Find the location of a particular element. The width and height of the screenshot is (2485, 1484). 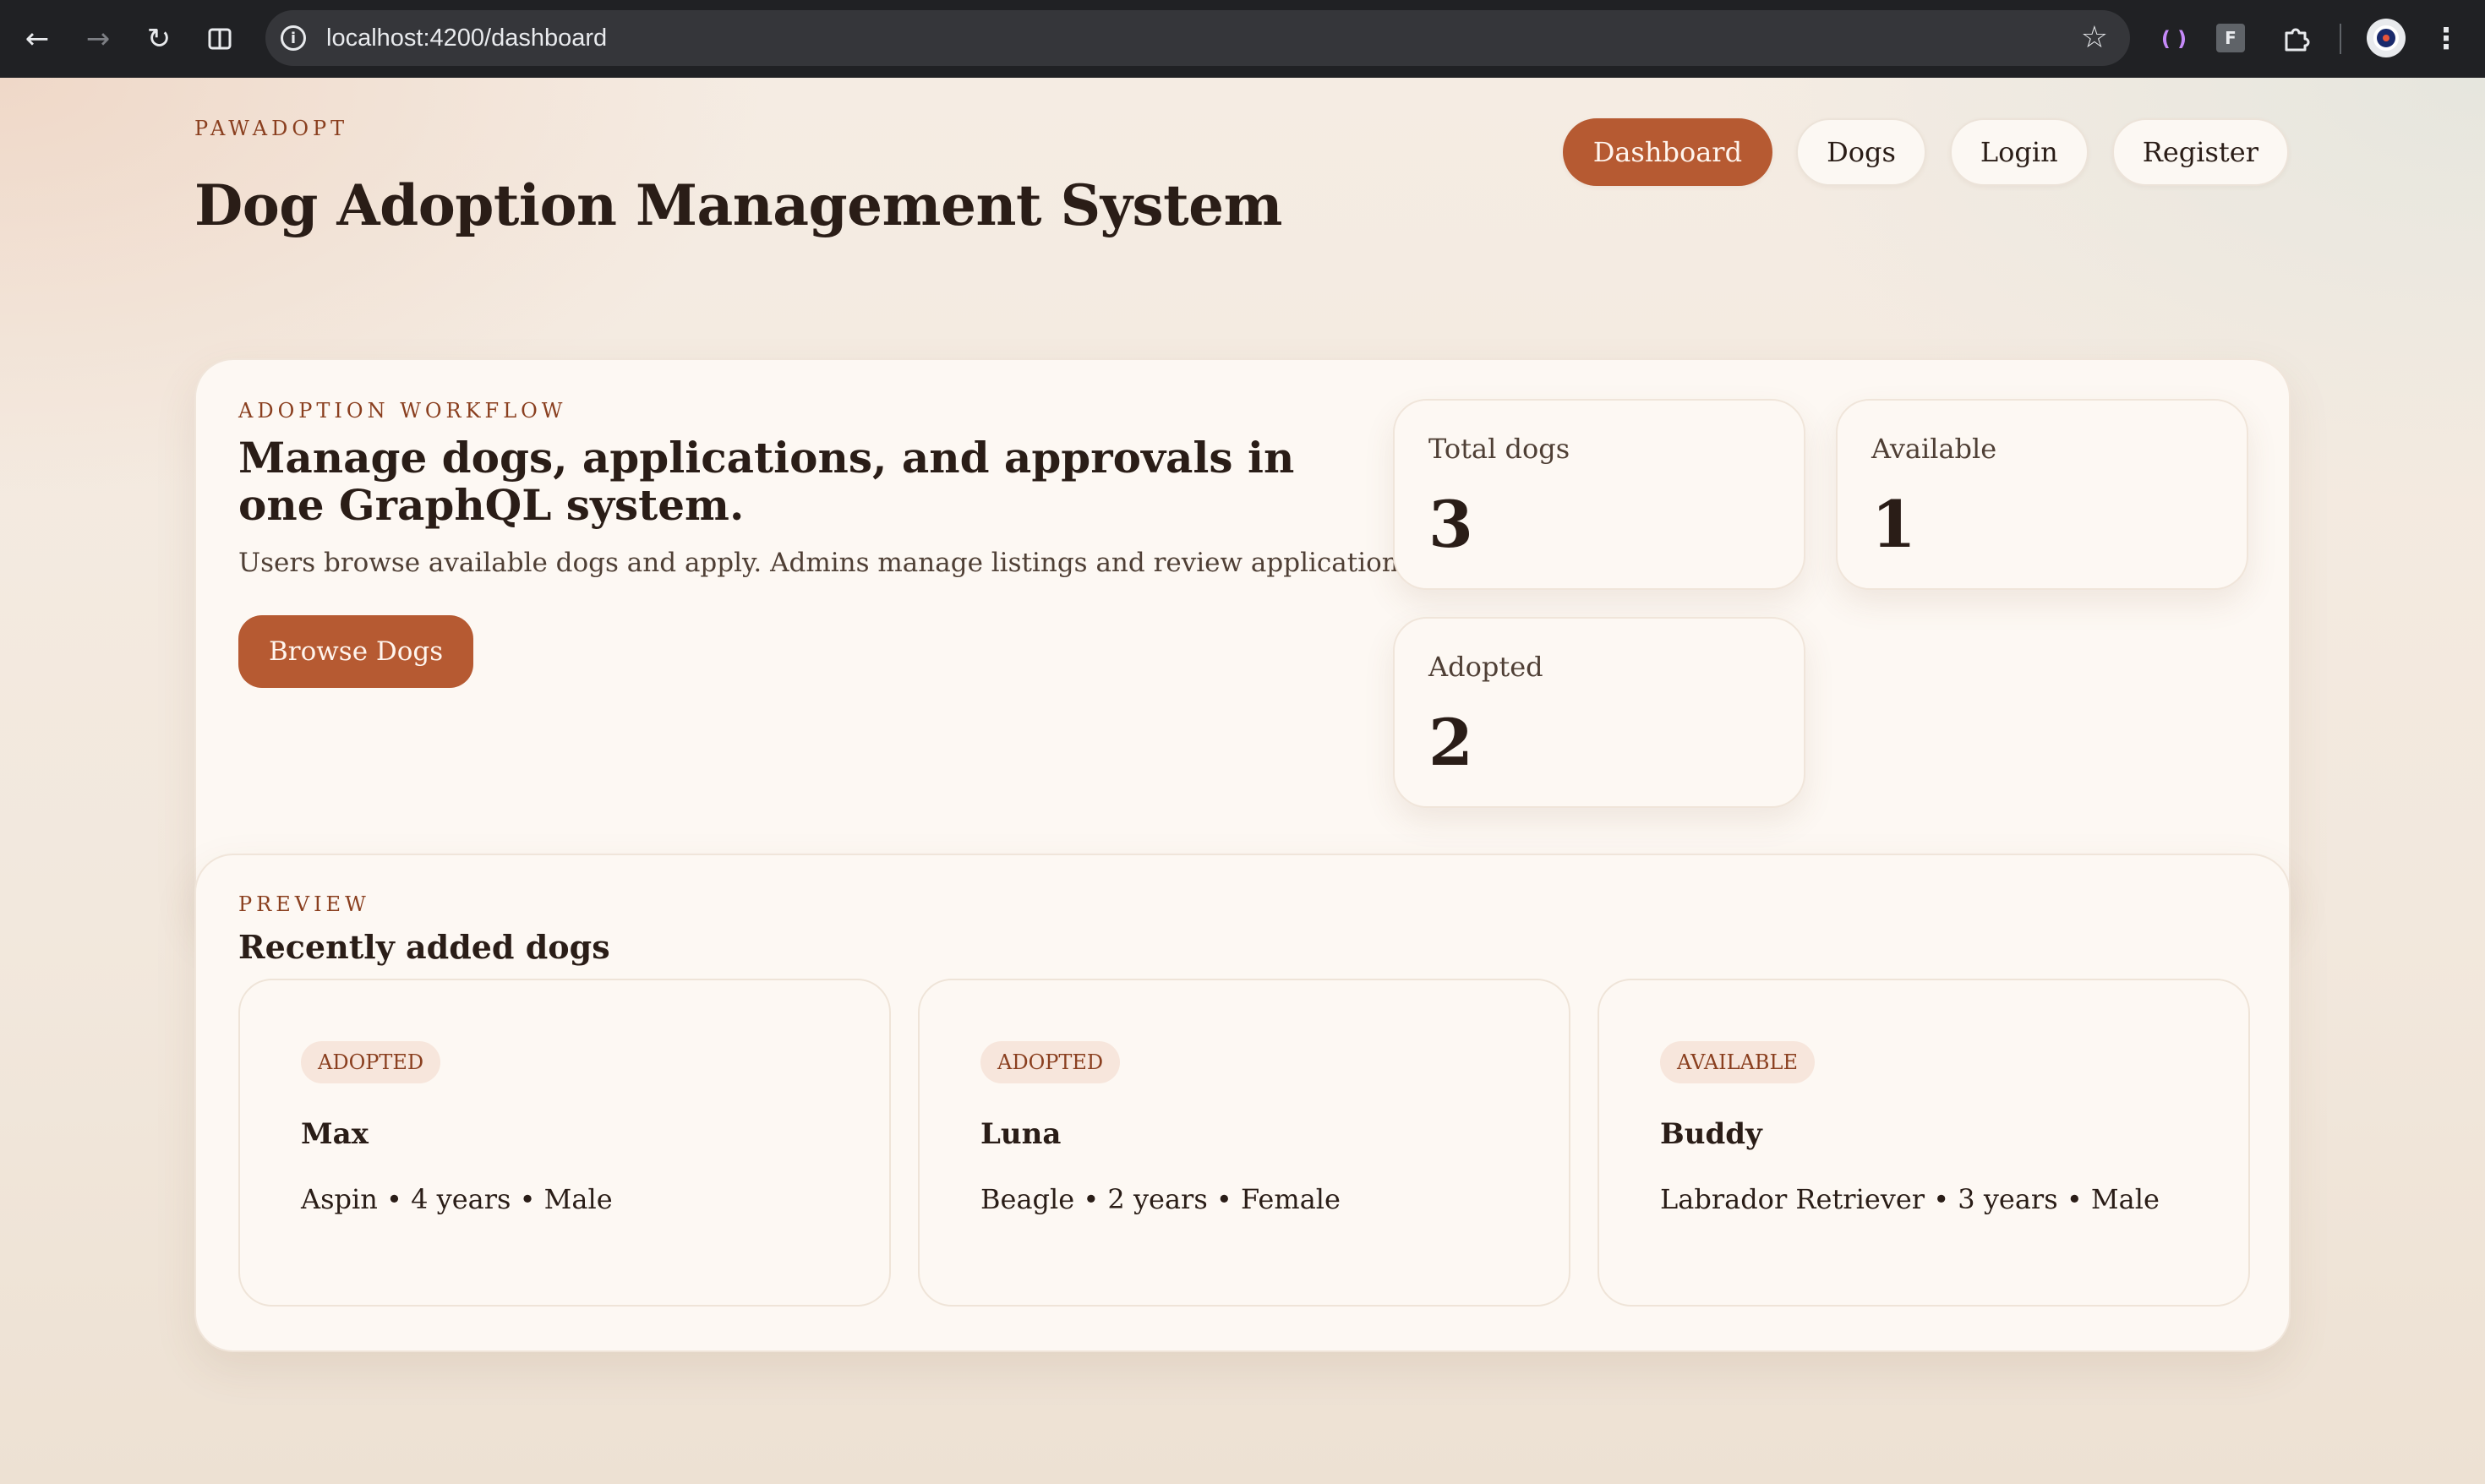

address-bar: i localhost:4200/dashboard ☆ is located at coordinates (1197, 38).